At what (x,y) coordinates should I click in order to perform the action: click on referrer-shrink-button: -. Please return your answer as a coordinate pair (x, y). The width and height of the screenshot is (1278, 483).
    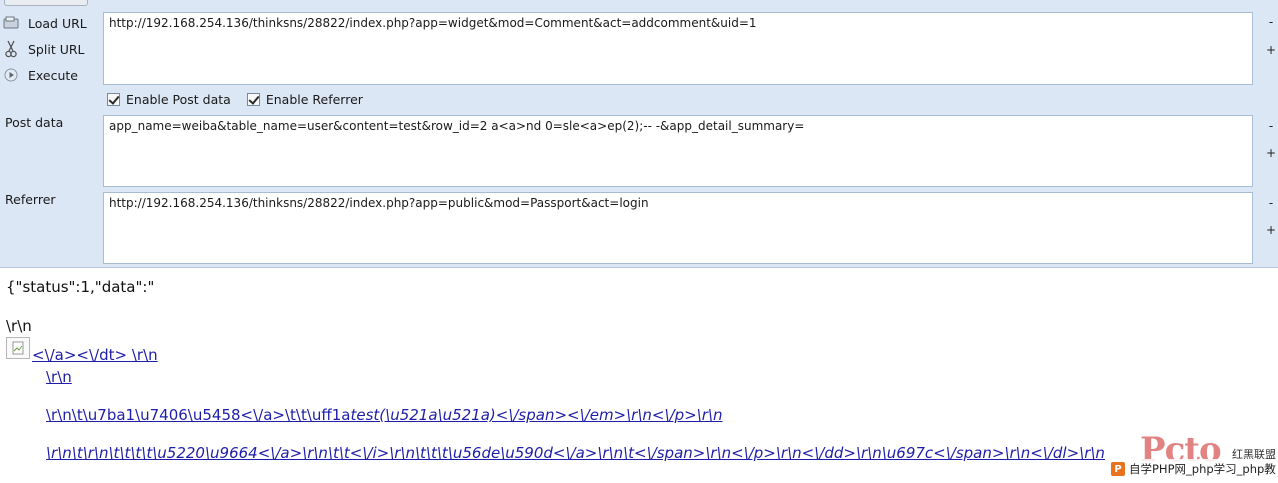
    Looking at the image, I should click on (1271, 203).